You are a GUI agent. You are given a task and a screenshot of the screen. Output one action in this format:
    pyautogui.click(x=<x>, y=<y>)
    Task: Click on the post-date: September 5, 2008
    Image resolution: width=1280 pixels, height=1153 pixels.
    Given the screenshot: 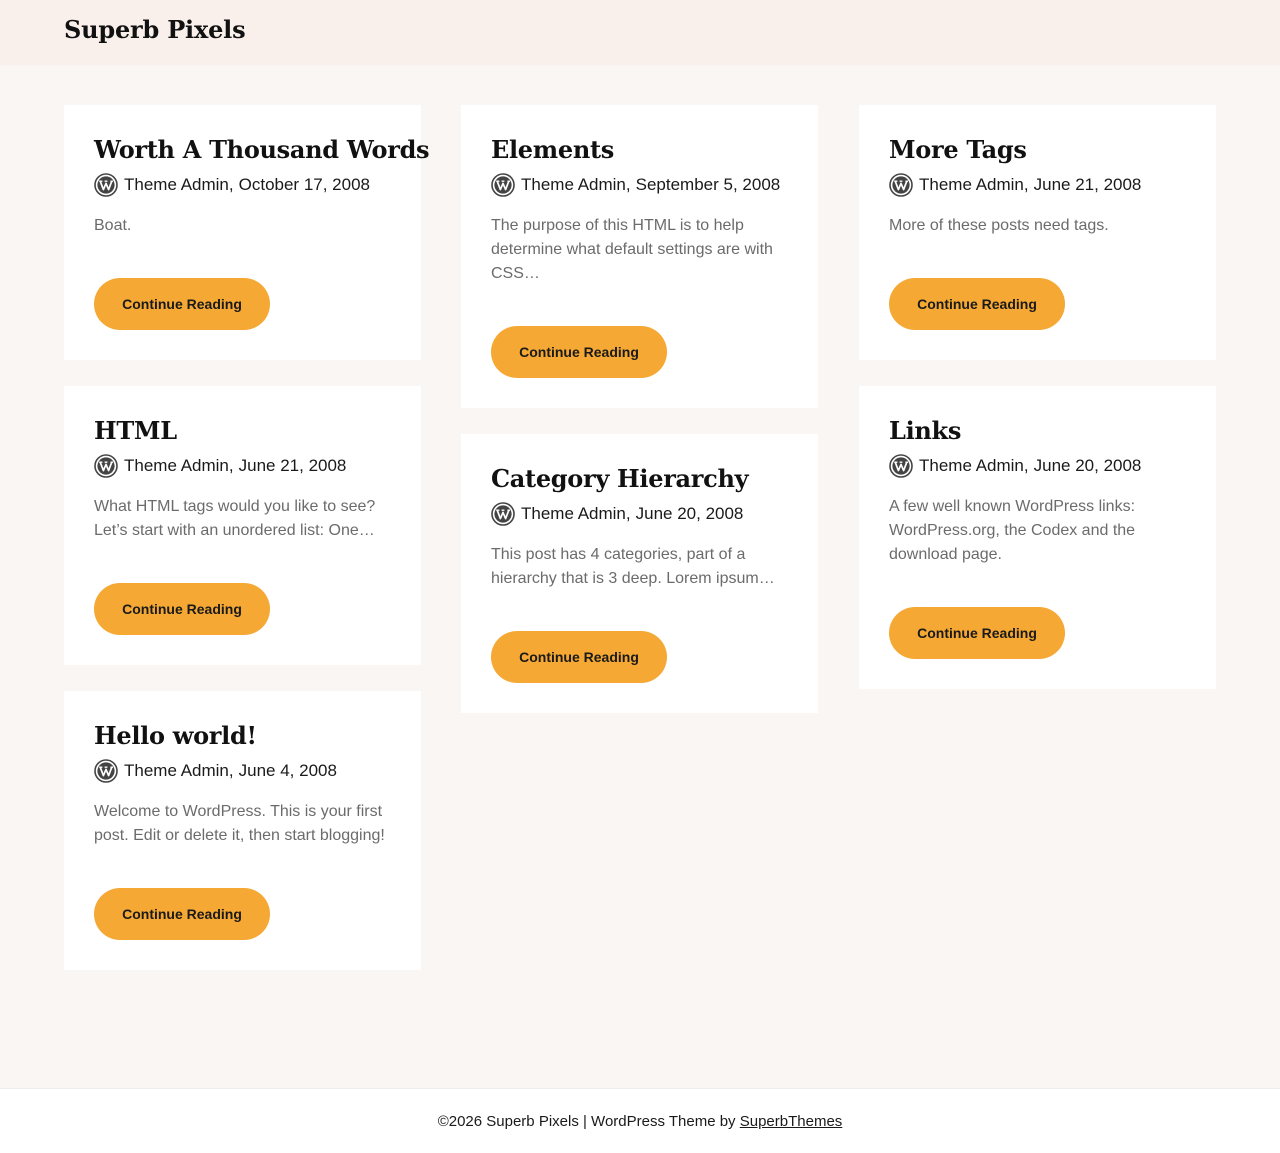 What is the action you would take?
    pyautogui.click(x=708, y=184)
    